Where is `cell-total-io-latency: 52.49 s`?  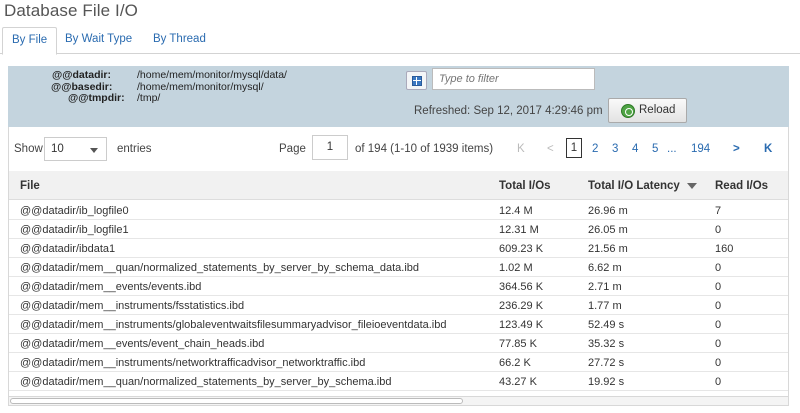 cell-total-io-latency: 52.49 s is located at coordinates (606, 325).